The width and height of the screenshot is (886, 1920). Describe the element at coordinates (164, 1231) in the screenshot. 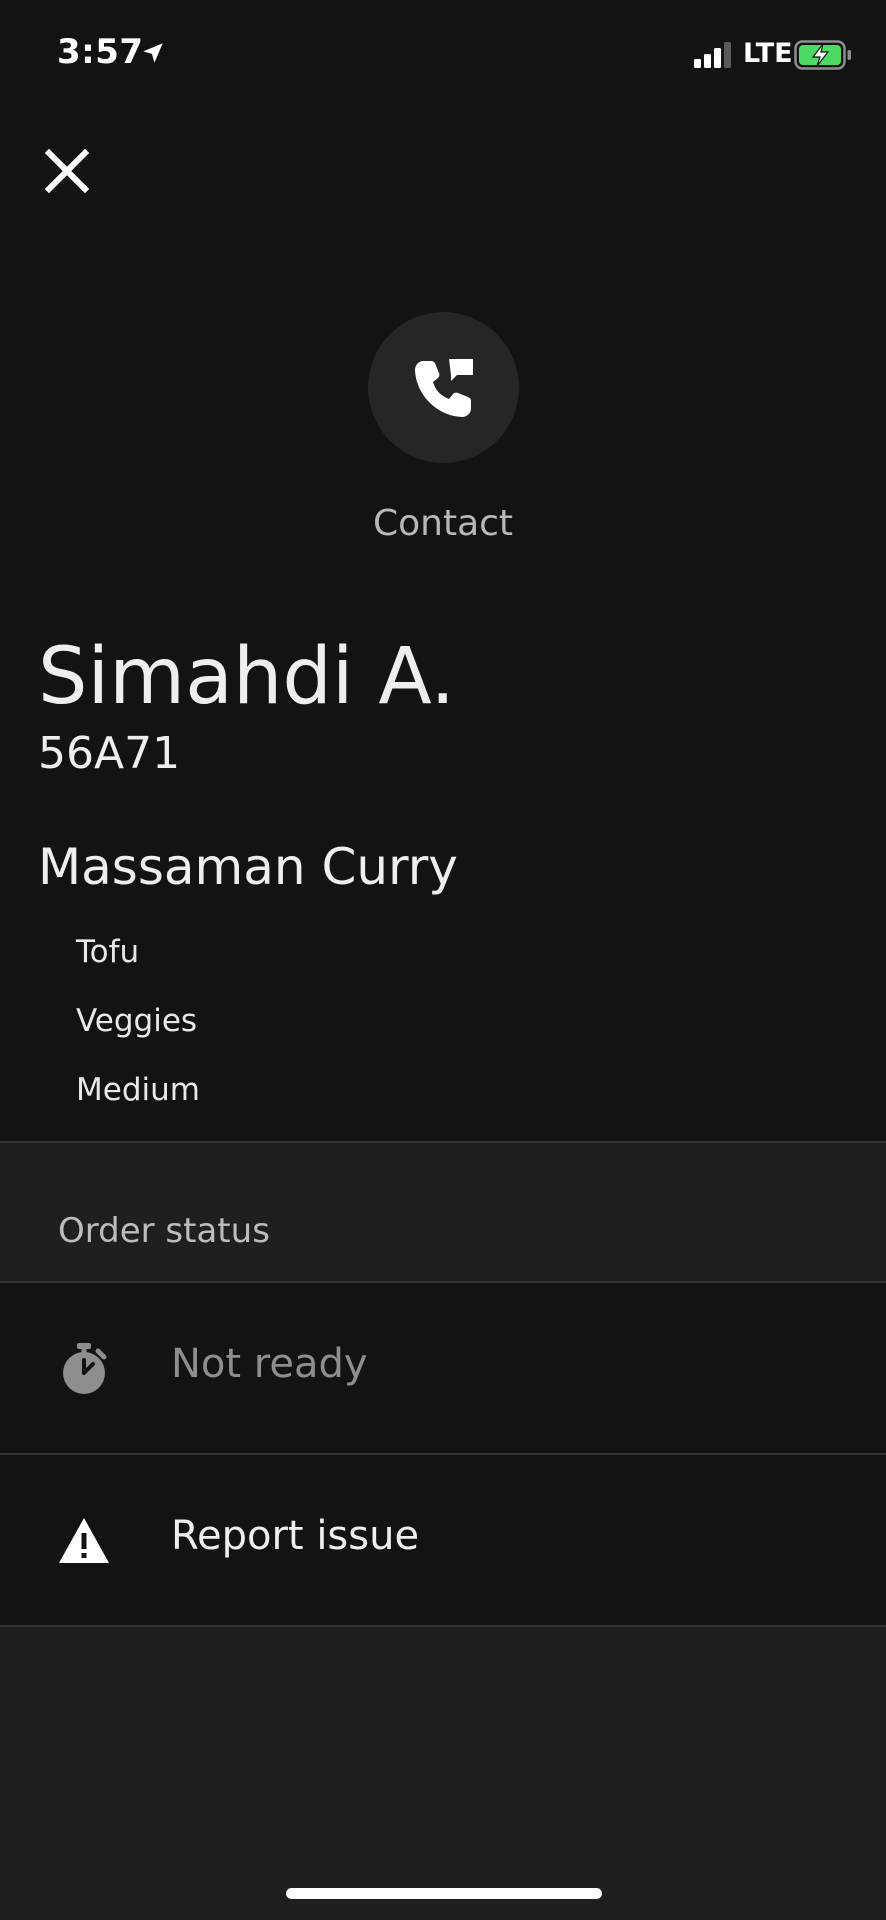

I see `section-title: Order status` at that location.